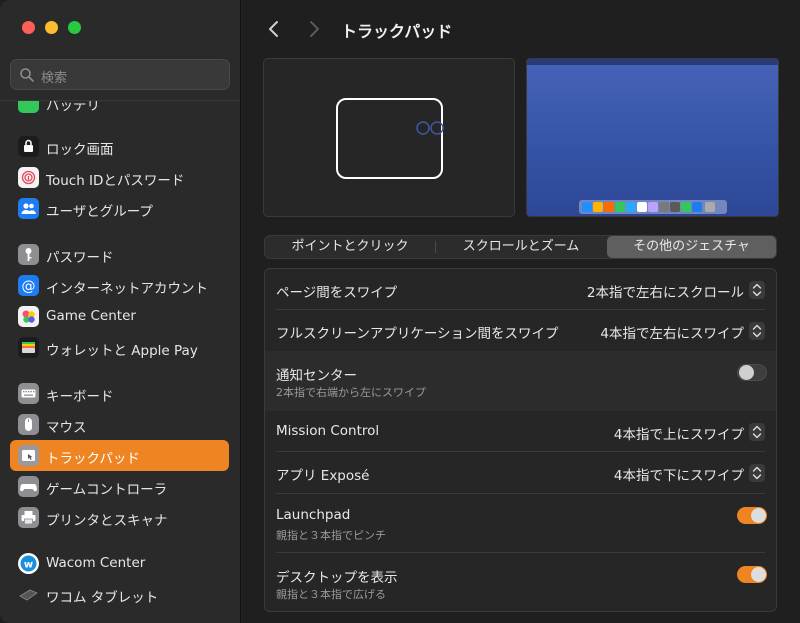 The image size is (800, 623). I want to click on sidebar-item-label: トラックパッド, so click(93, 459).